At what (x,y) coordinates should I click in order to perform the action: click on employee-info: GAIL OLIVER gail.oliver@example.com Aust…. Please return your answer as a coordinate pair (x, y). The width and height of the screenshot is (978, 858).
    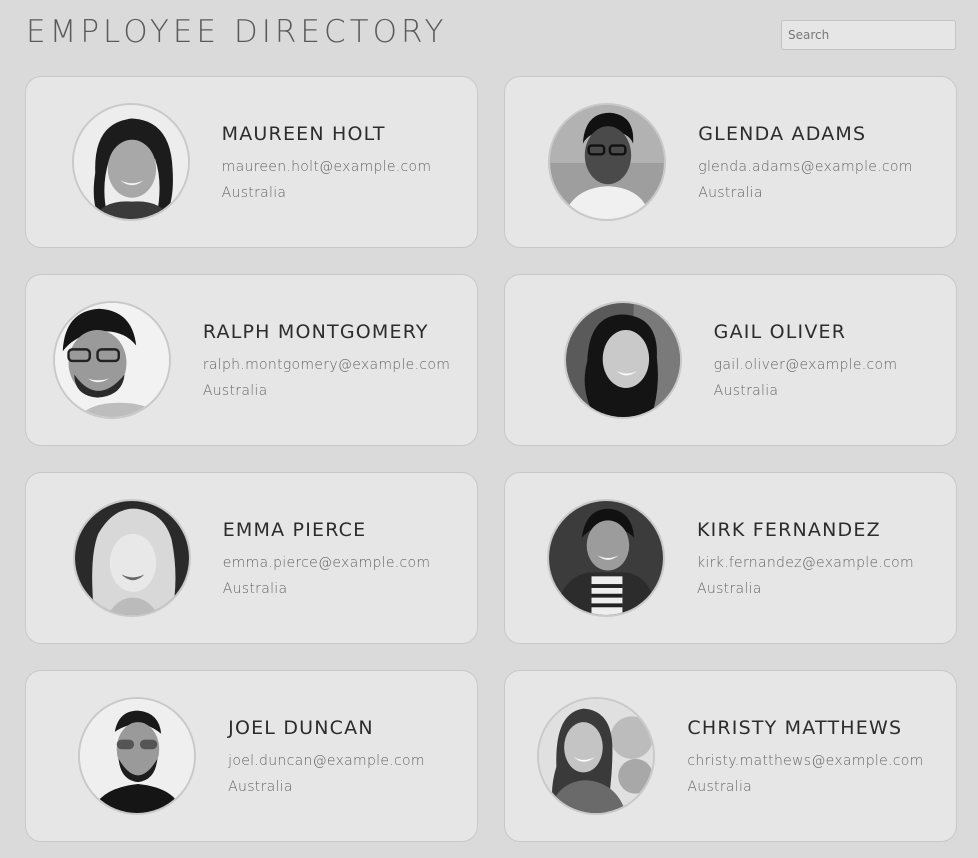
    Looking at the image, I should click on (806, 360).